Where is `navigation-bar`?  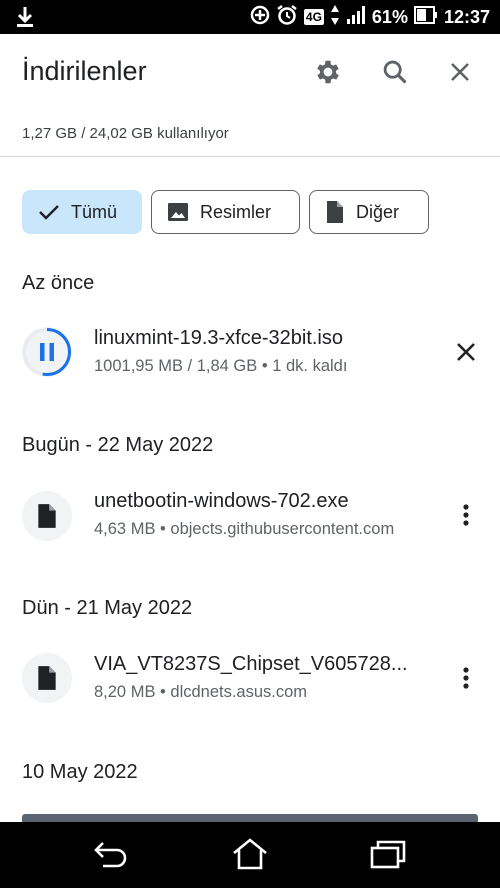 navigation-bar is located at coordinates (250, 855).